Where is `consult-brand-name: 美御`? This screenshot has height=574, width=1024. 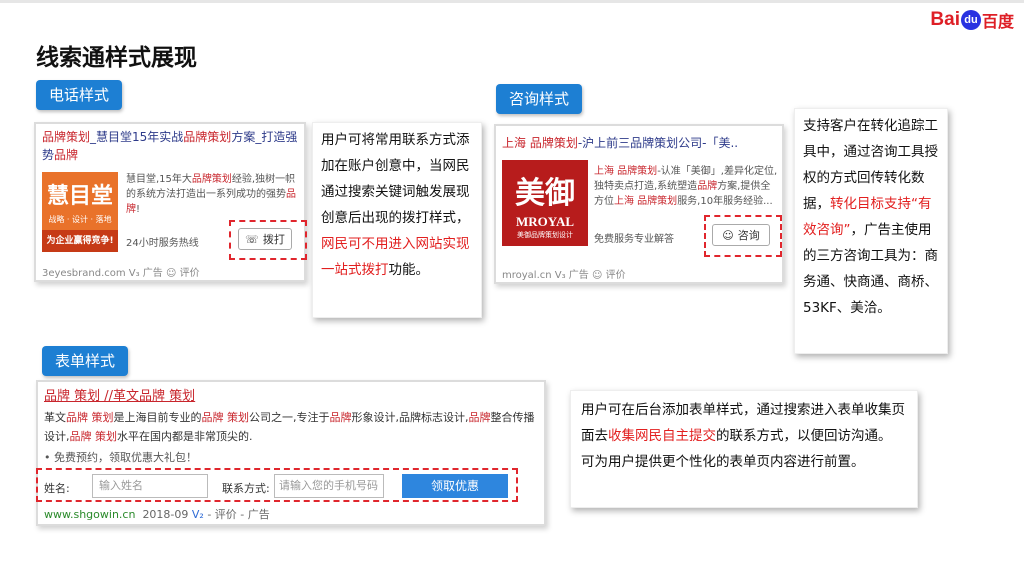 consult-brand-name: 美御 is located at coordinates (545, 193).